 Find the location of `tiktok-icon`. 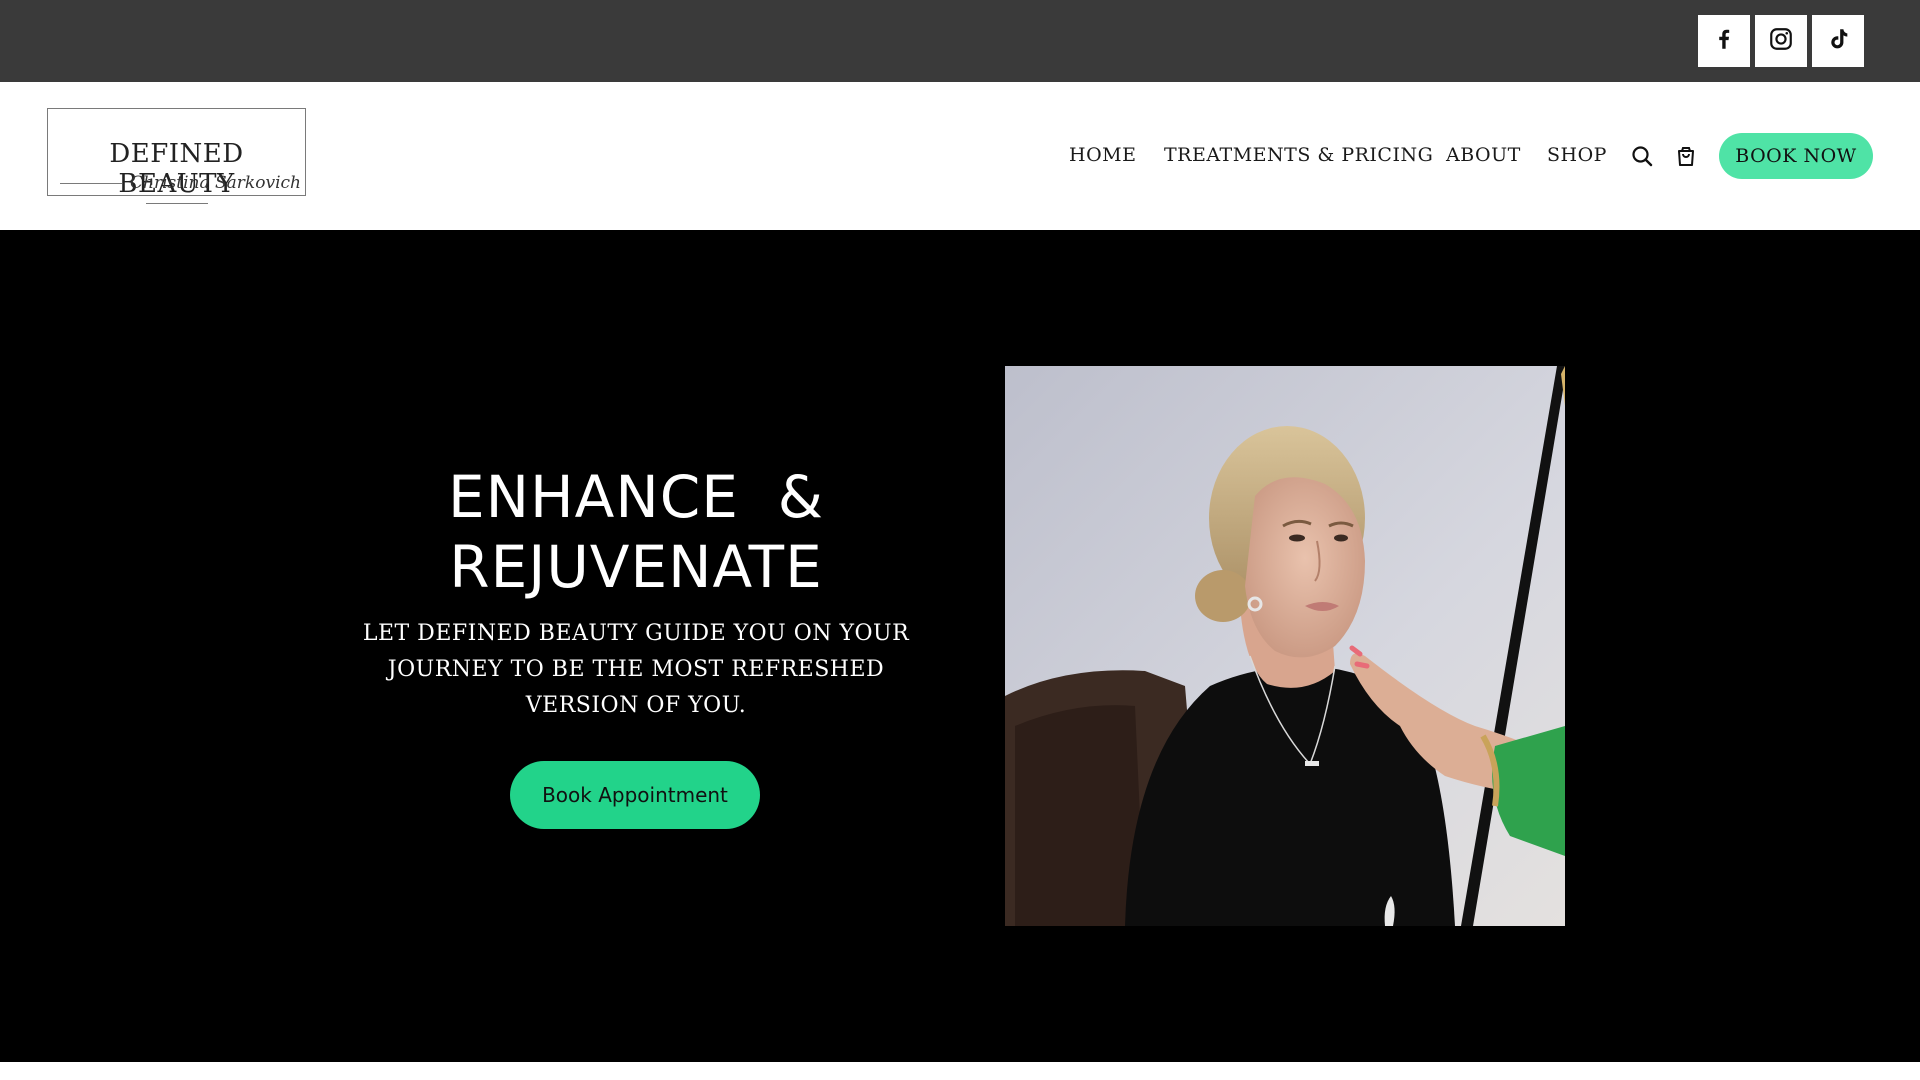

tiktok-icon is located at coordinates (1838, 41).